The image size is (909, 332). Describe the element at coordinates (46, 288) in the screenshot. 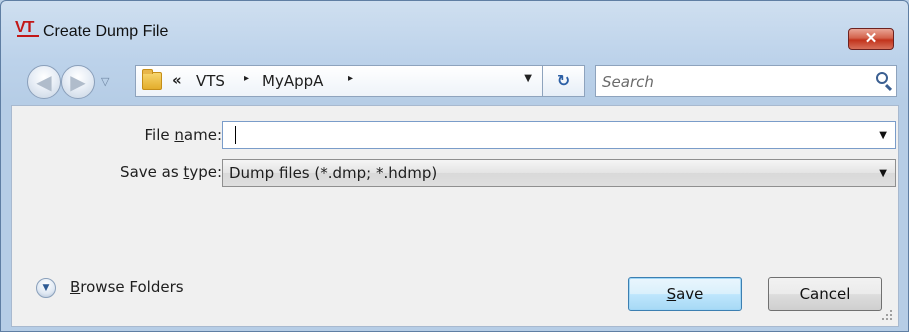

I see `expand-icon: ▼` at that location.